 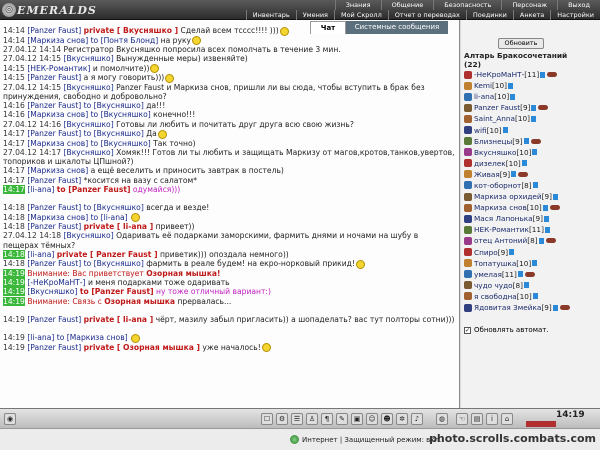 What do you see at coordinates (500, 240) in the screenshot?
I see `user-name: отец Антоний` at bounding box center [500, 240].